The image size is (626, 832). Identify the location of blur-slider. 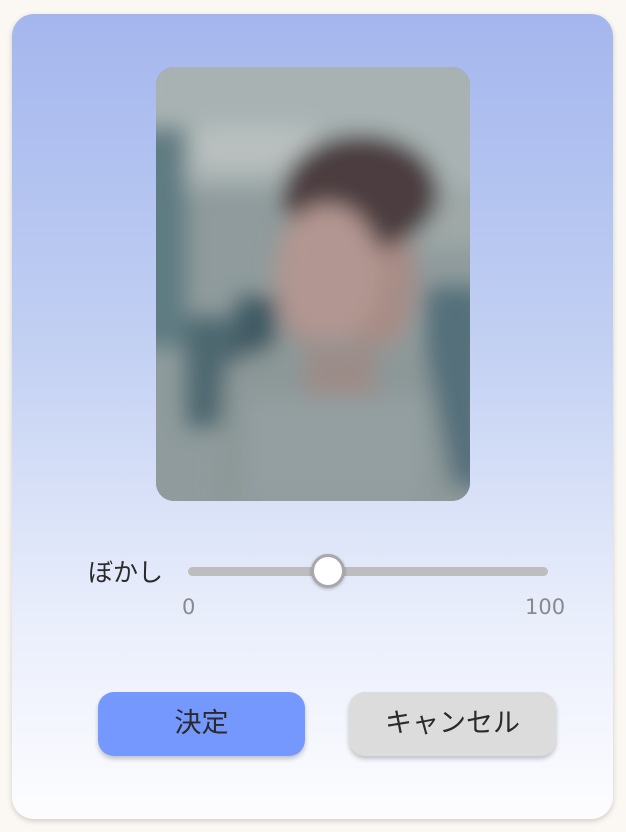
(369, 572).